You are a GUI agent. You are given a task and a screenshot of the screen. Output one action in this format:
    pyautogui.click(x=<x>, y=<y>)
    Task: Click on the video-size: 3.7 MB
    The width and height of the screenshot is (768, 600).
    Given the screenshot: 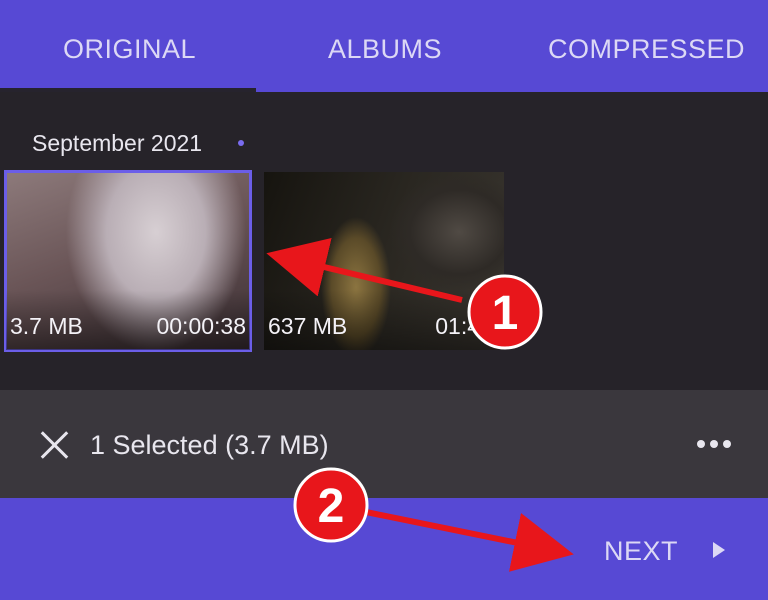 What is the action you would take?
    pyautogui.click(x=46, y=326)
    